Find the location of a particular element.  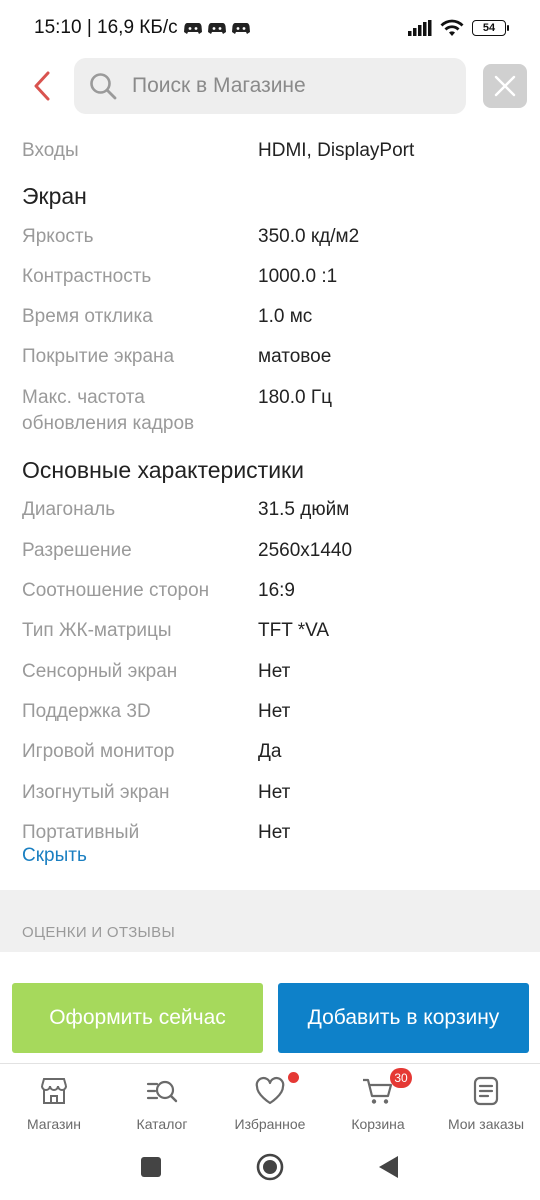

search-input is located at coordinates (282, 86).